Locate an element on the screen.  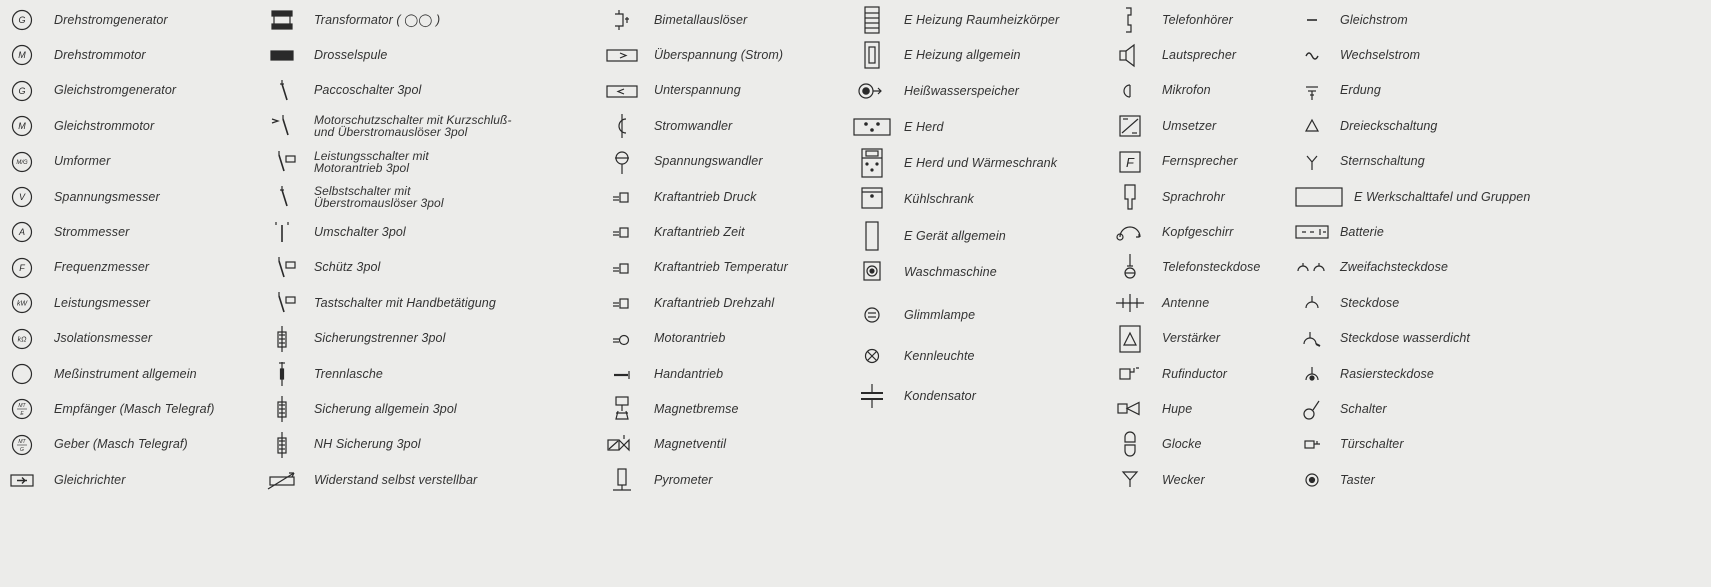
current-transformer-icon is located at coordinates (622, 126).